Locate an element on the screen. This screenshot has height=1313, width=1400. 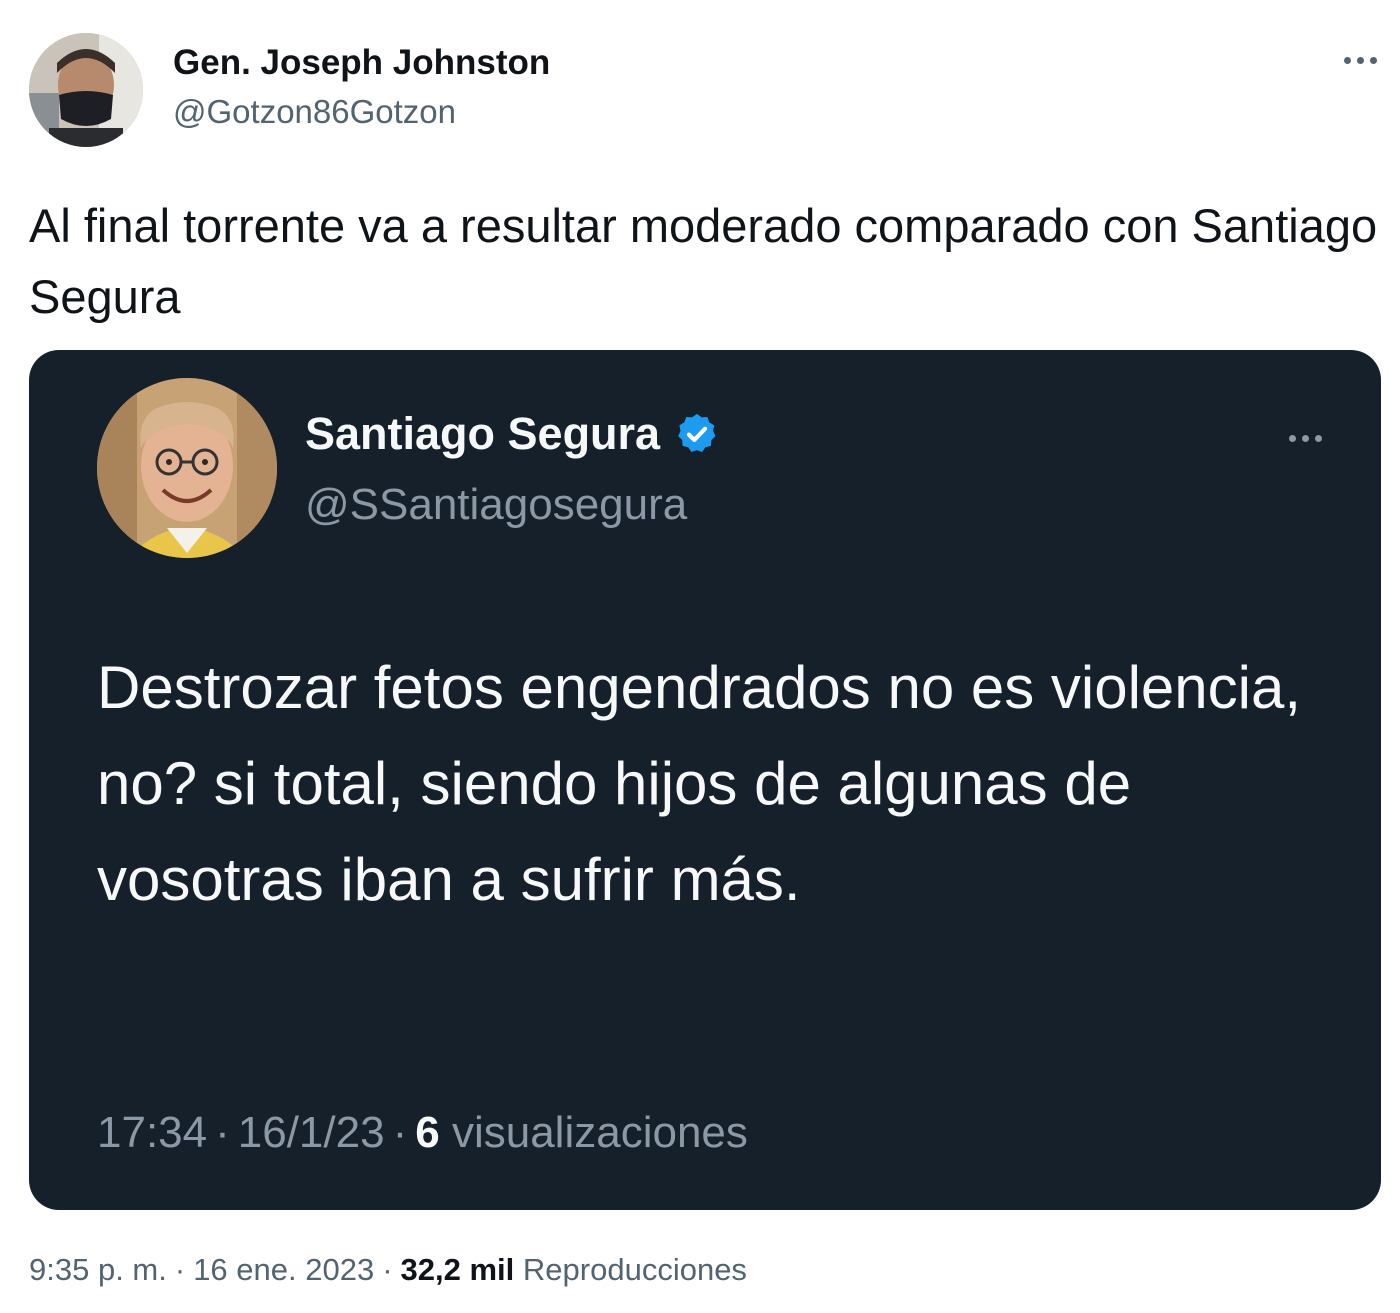
quoted-date: 16/1/23 is located at coordinates (311, 1132).